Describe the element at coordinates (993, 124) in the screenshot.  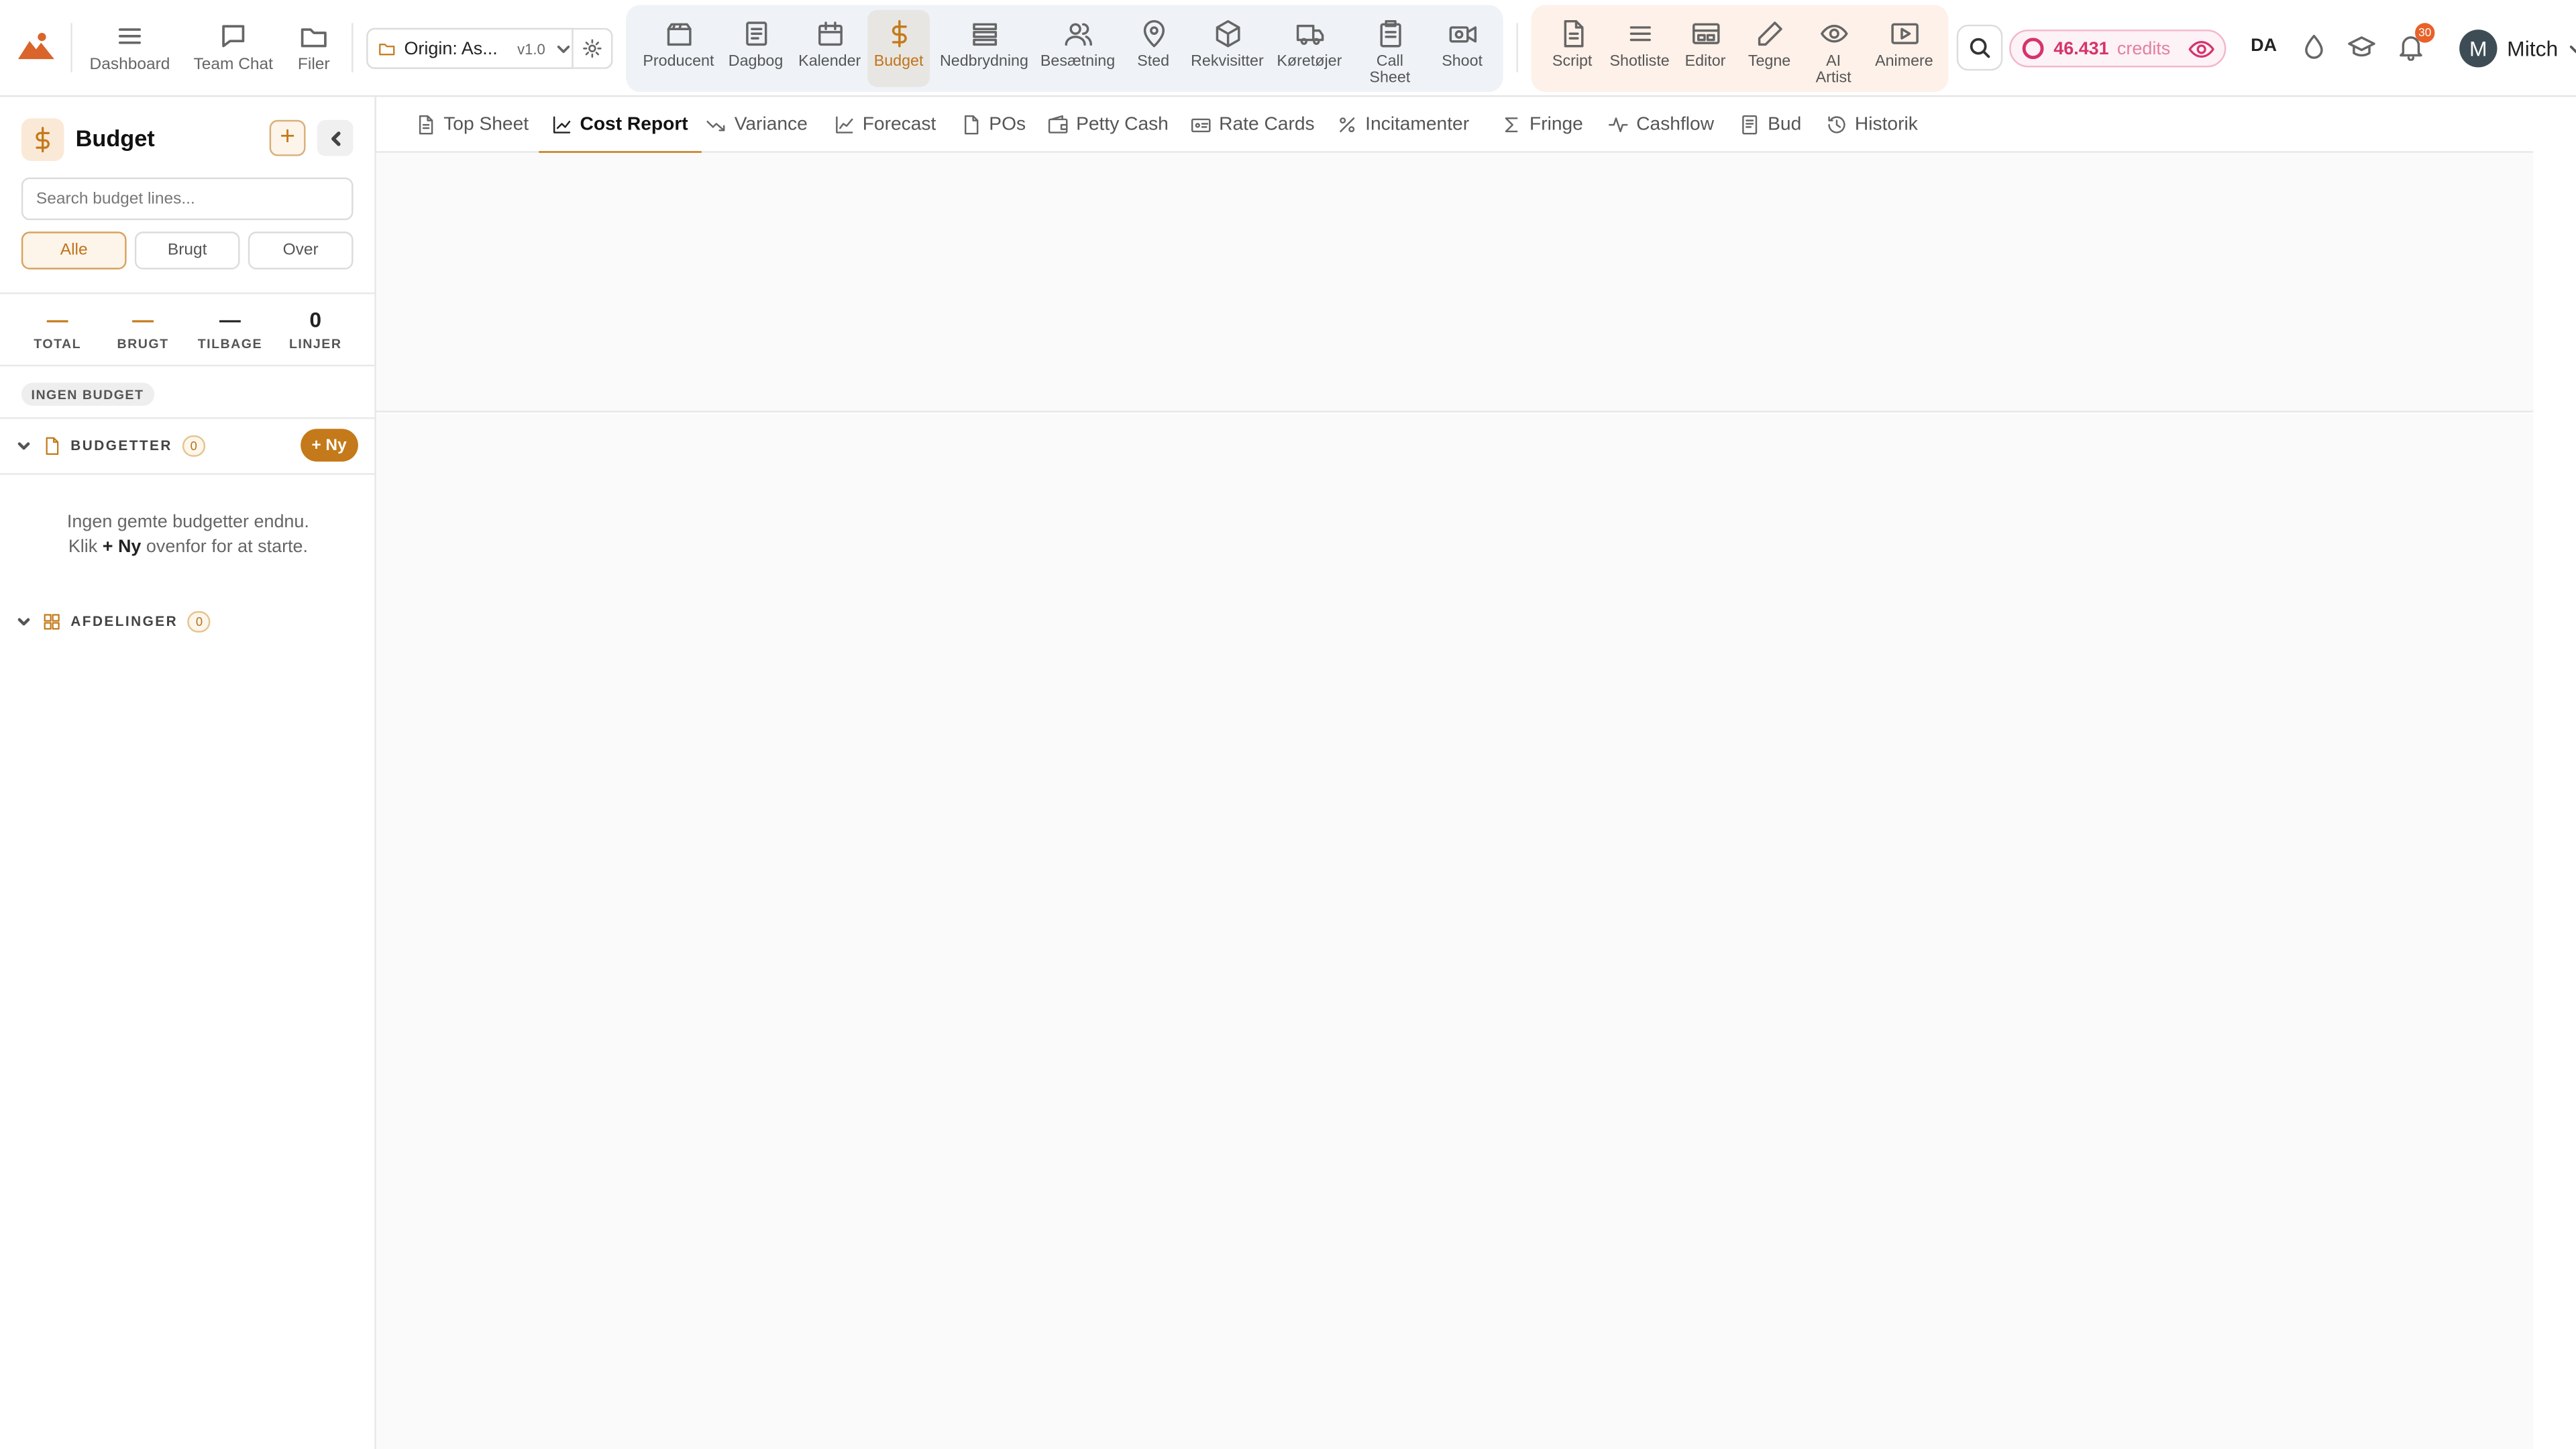
I see `tab-pos: POs` at that location.